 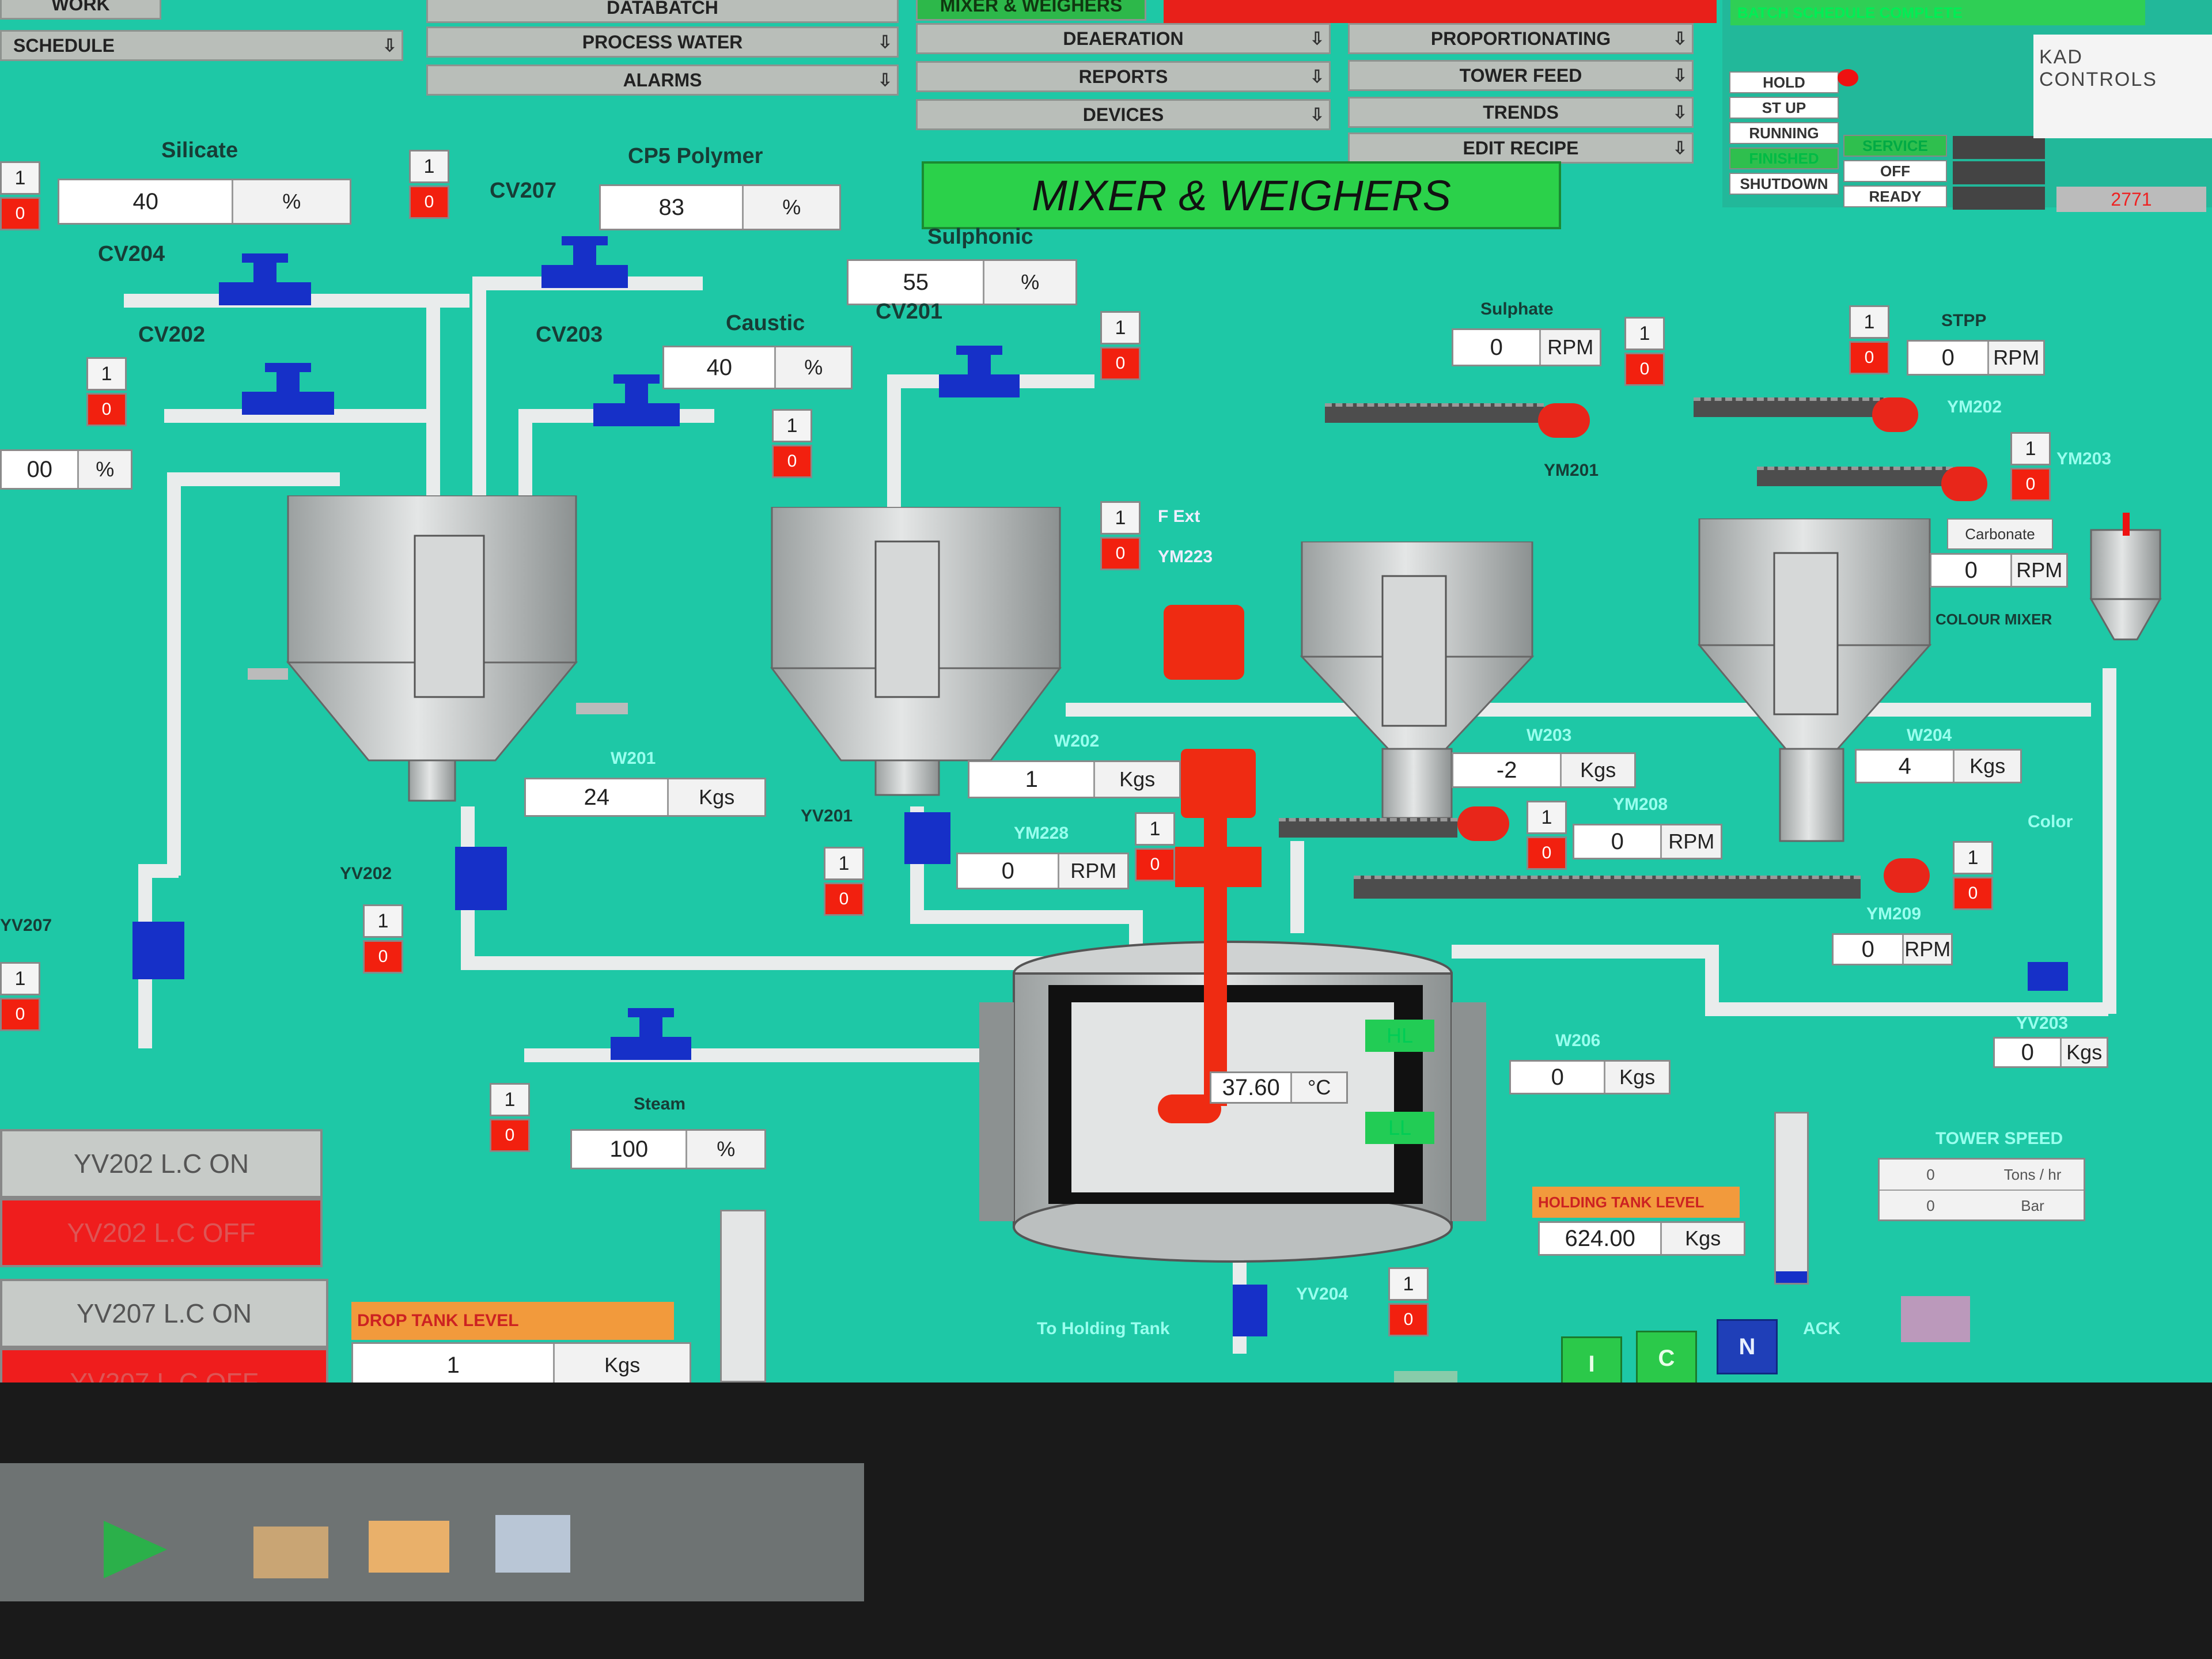 I want to click on status-indicator-ym208: 10, so click(x=1547, y=835).